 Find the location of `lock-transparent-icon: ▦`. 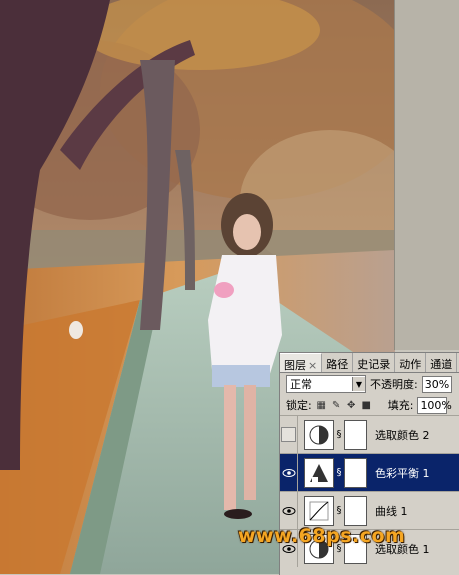

lock-transparent-icon: ▦ is located at coordinates (321, 405).